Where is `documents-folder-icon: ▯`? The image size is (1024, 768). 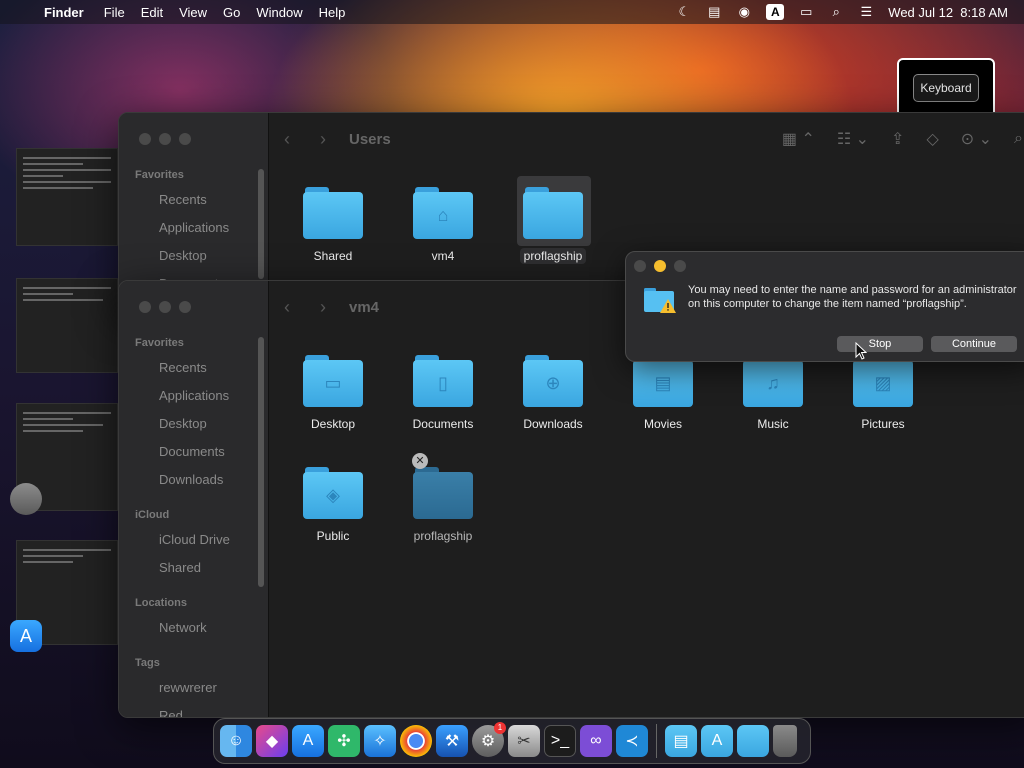 documents-folder-icon: ▯ is located at coordinates (443, 381).